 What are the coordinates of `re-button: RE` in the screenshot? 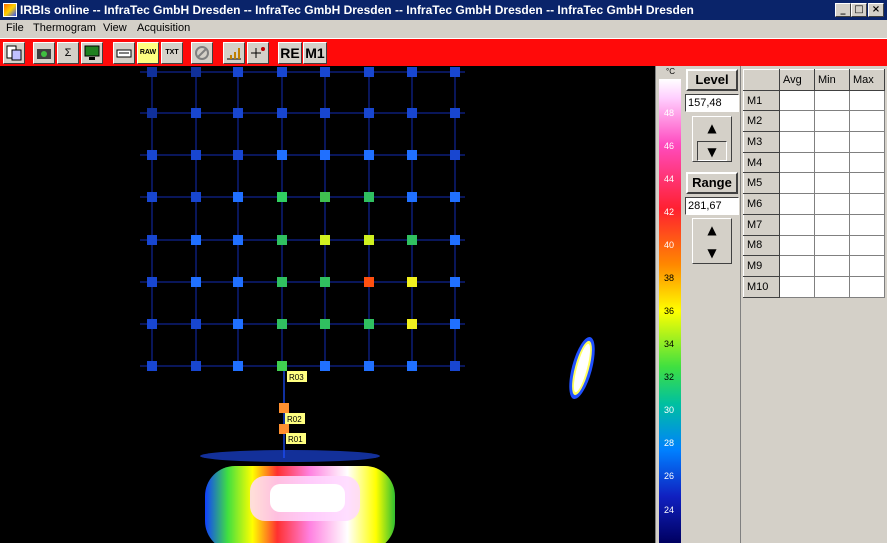 It's located at (290, 53).